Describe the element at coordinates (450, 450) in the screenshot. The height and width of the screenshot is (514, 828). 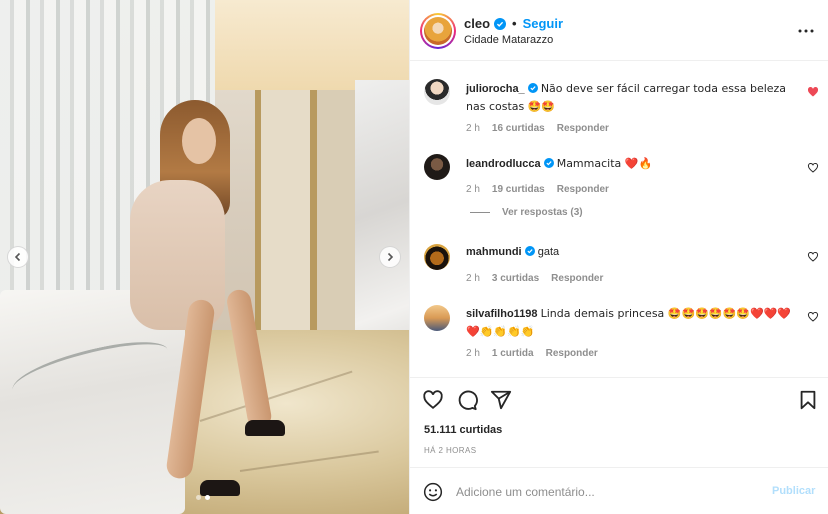
I see `post-timestamp: HÁ 2 HORAS` at that location.